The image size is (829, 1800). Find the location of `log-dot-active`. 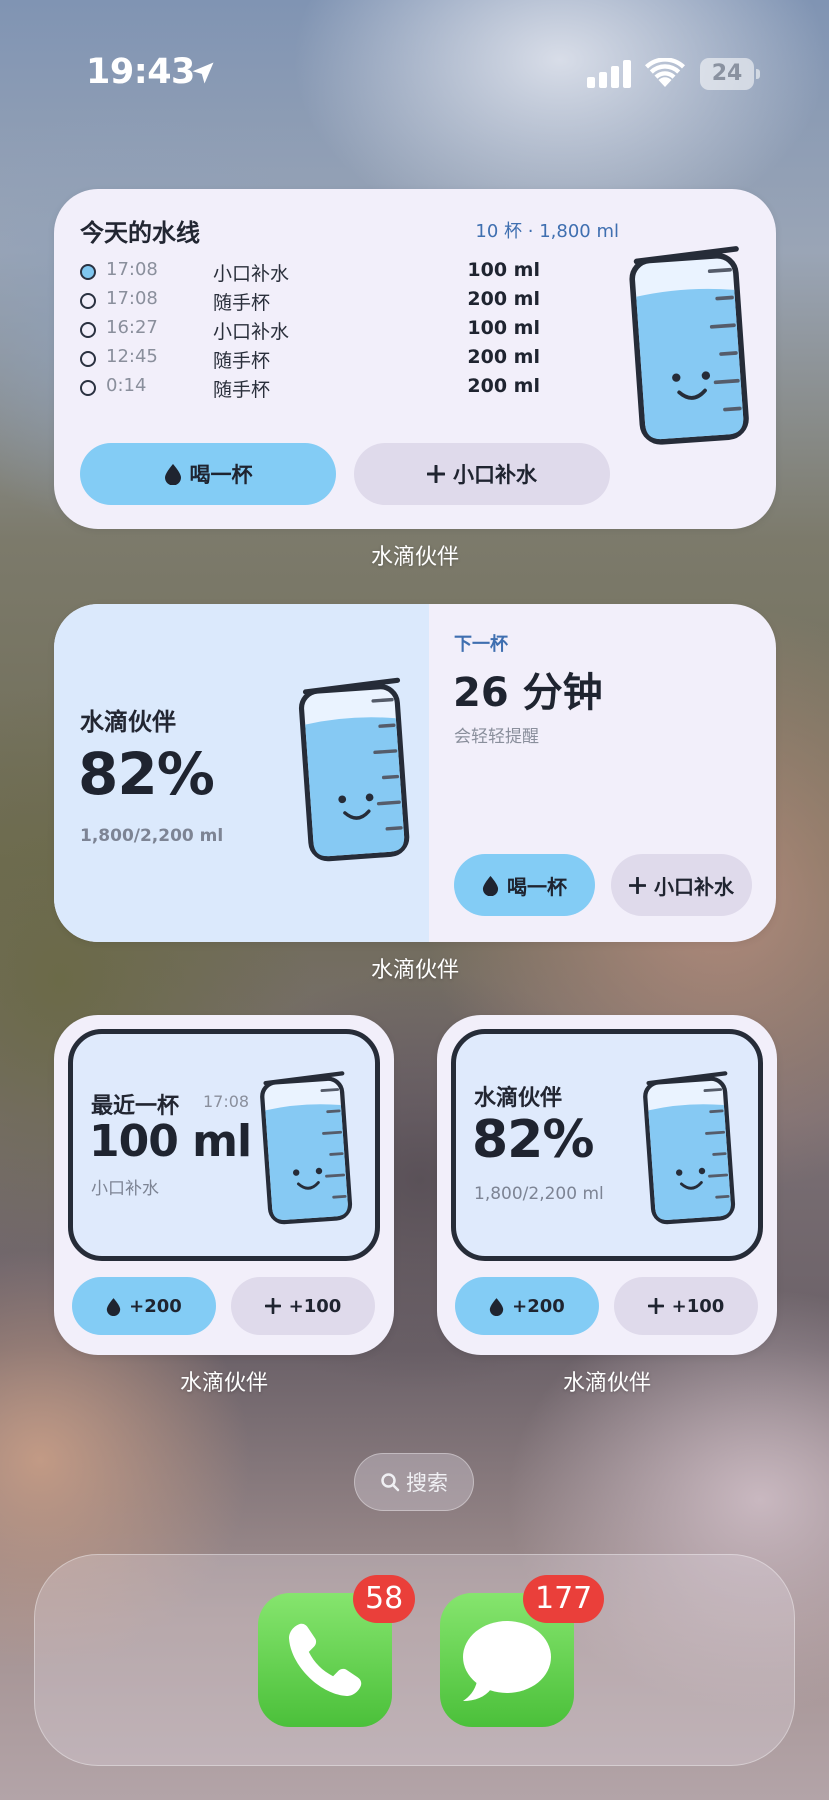

log-dot-active is located at coordinates (88, 272).